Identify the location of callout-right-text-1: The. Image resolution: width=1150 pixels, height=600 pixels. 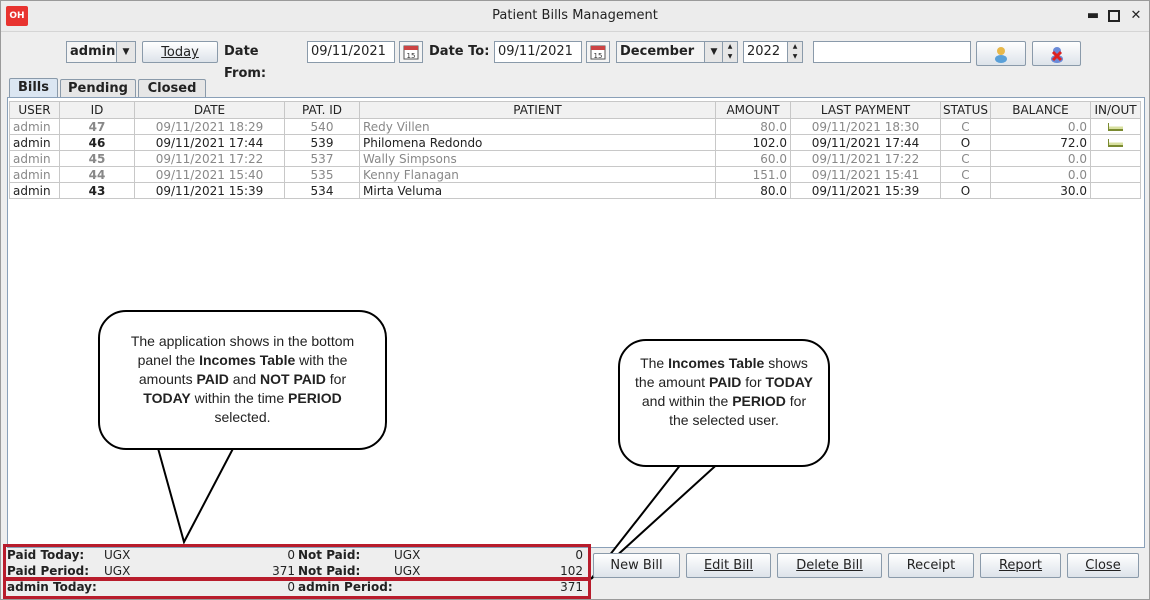
(654, 363).